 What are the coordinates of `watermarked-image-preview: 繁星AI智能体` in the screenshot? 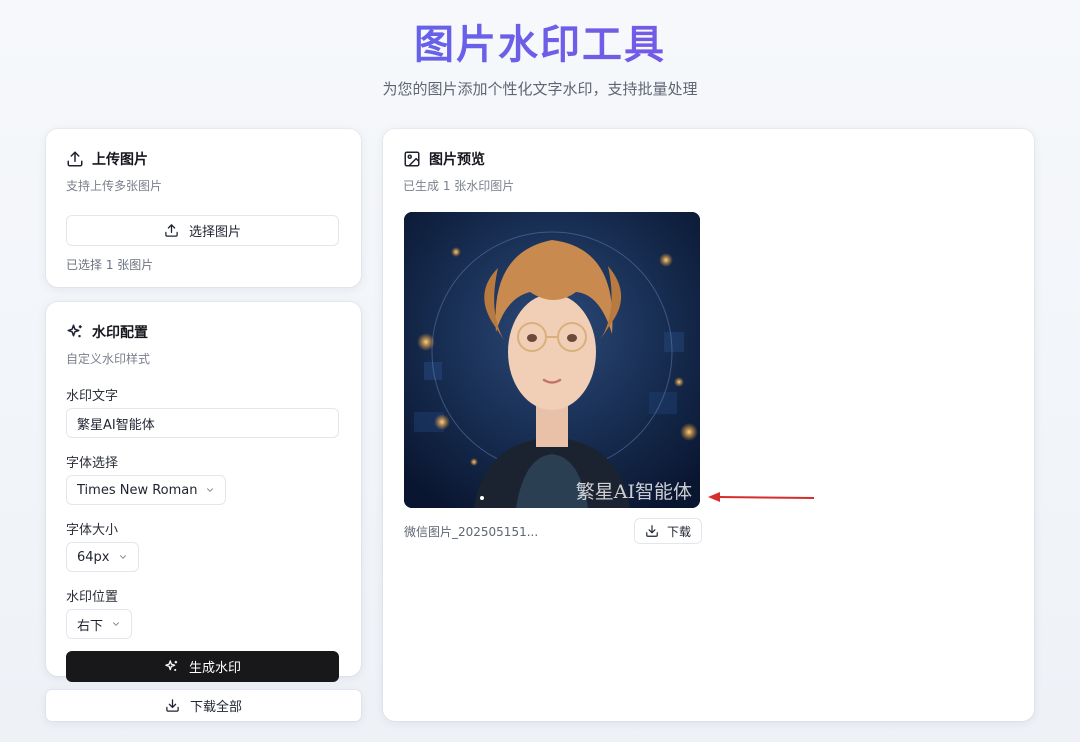 It's located at (552, 360).